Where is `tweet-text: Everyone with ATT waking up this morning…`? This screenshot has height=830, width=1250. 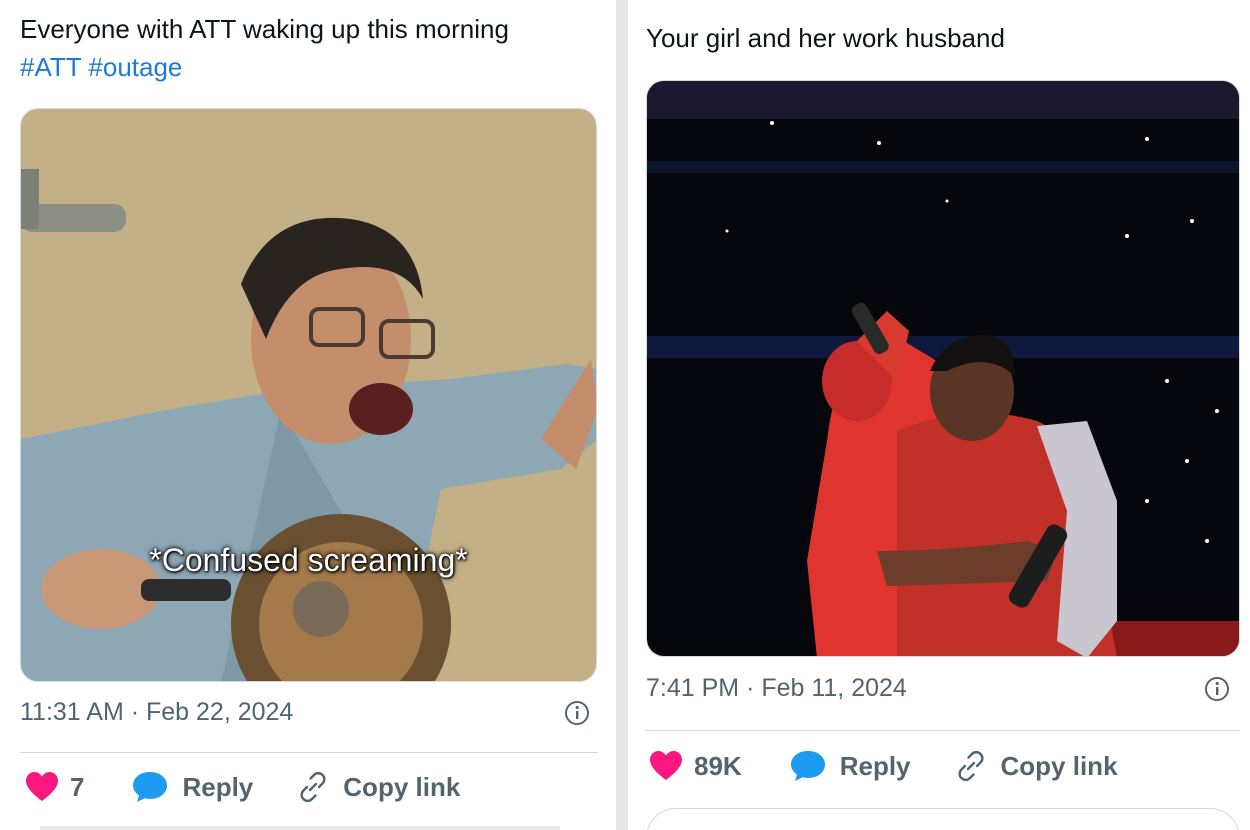
tweet-text: Everyone with ATT waking up this morning… is located at coordinates (310, 48).